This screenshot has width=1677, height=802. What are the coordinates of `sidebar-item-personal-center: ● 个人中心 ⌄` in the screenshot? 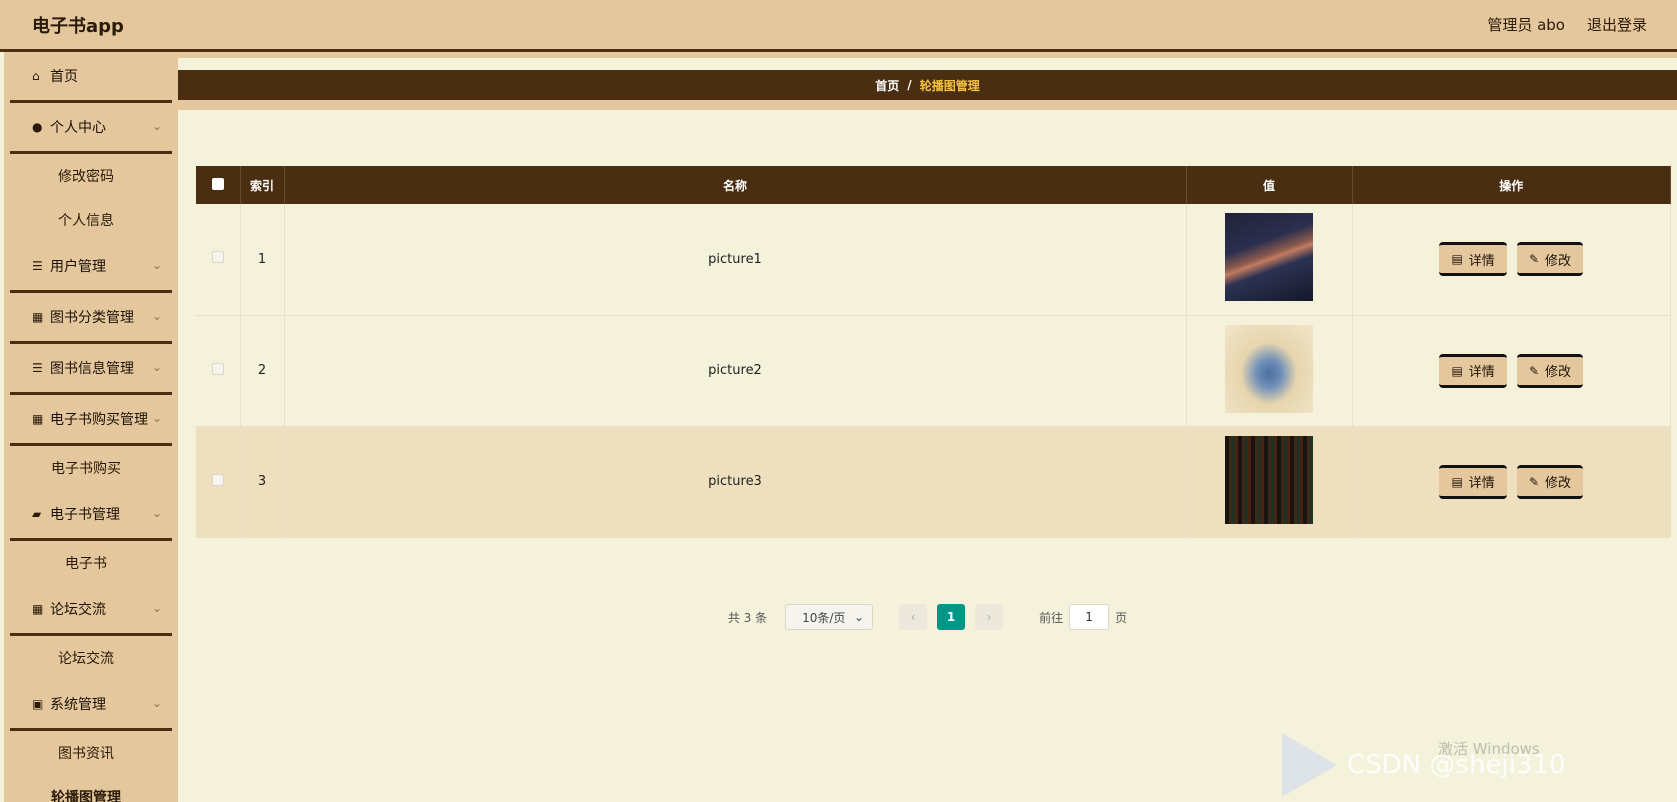 It's located at (91, 128).